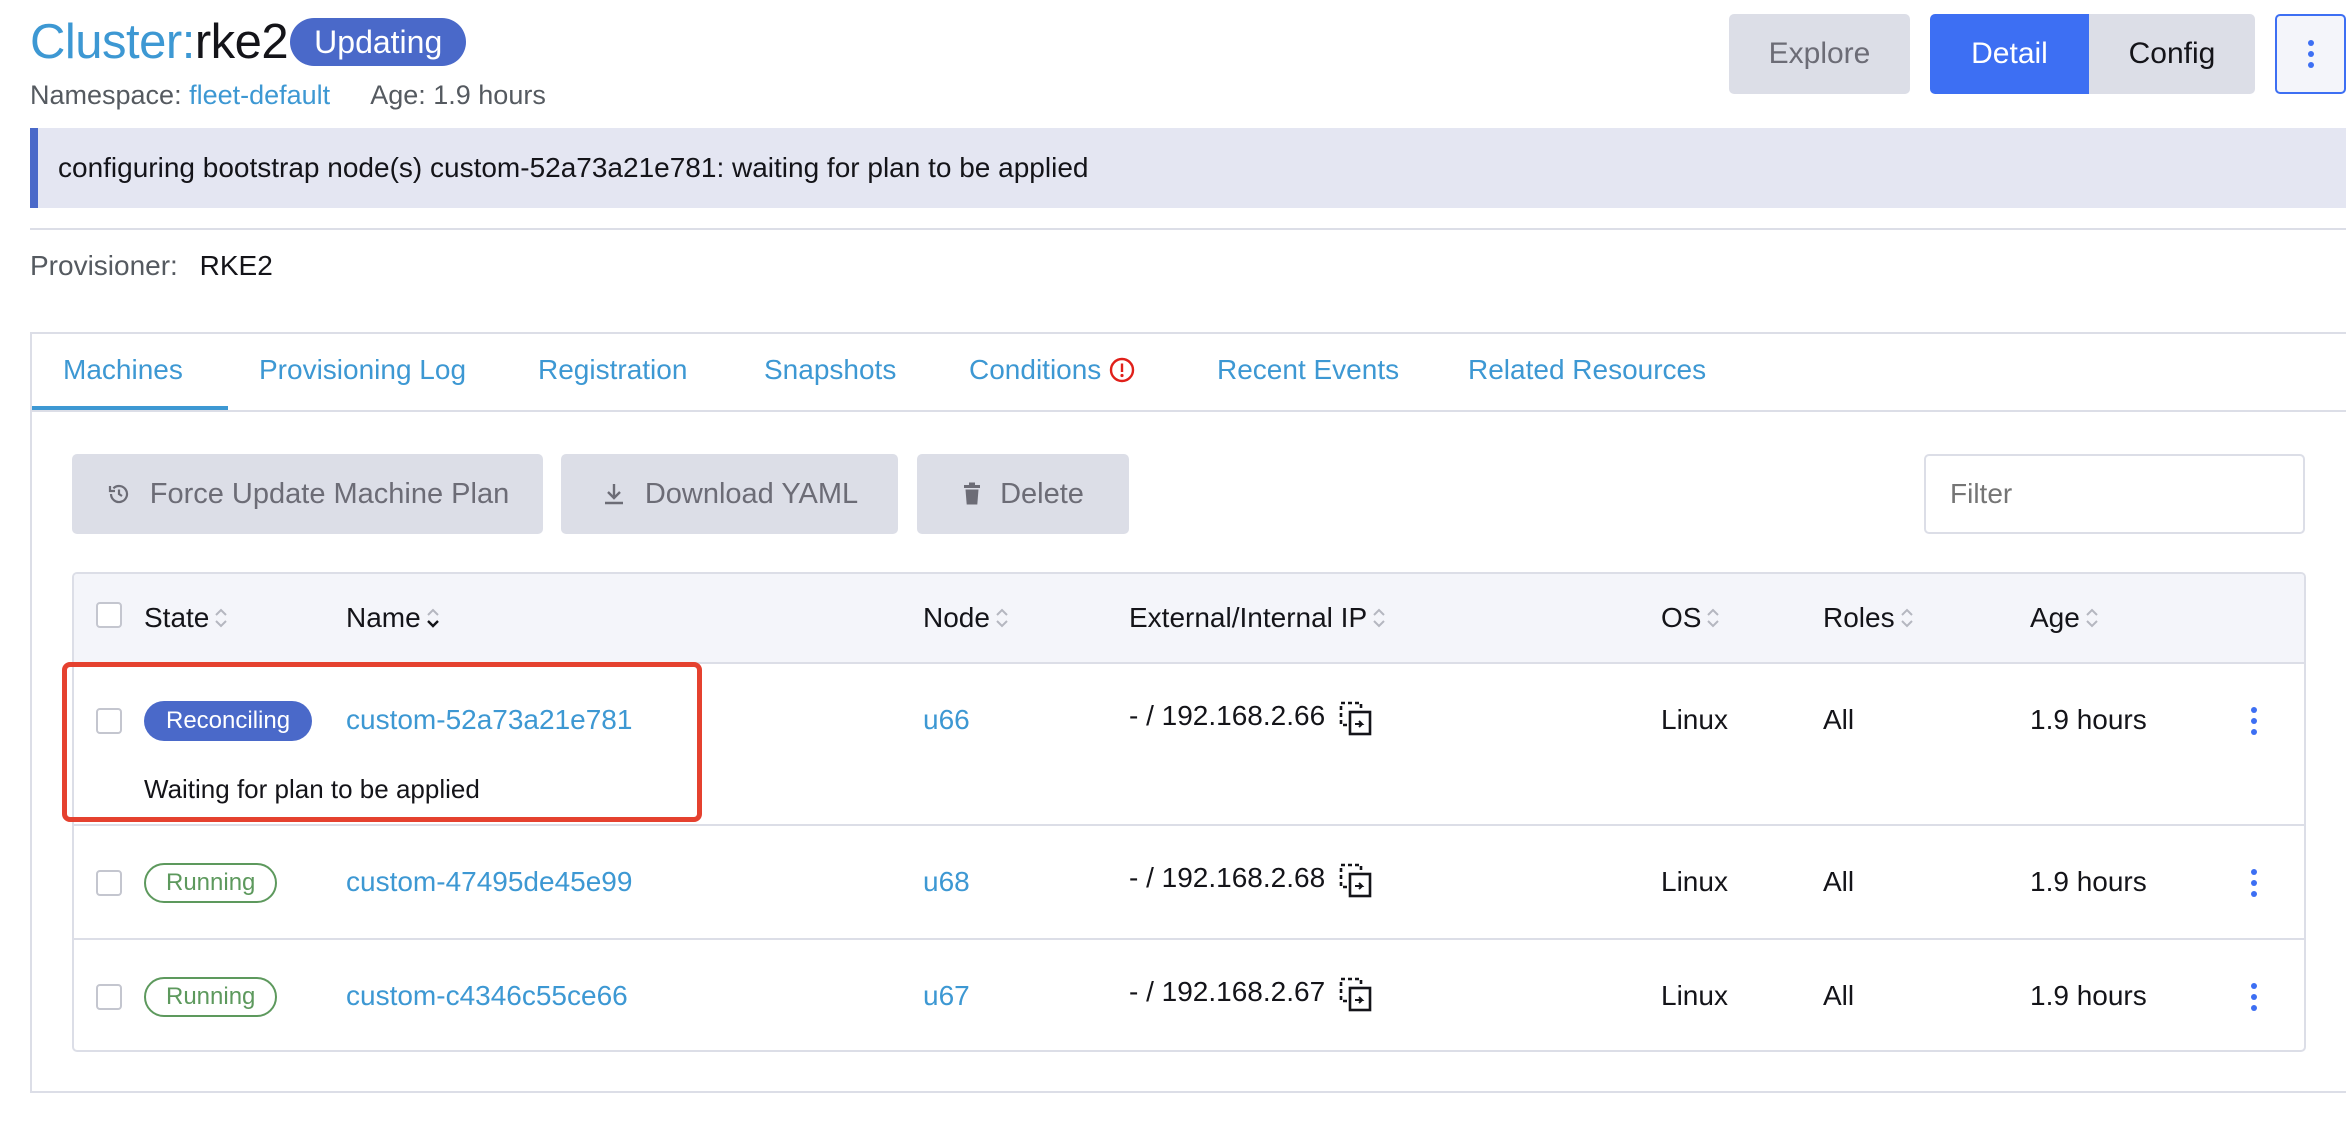  What do you see at coordinates (1681, 617) in the screenshot?
I see `column-label-os: OS` at bounding box center [1681, 617].